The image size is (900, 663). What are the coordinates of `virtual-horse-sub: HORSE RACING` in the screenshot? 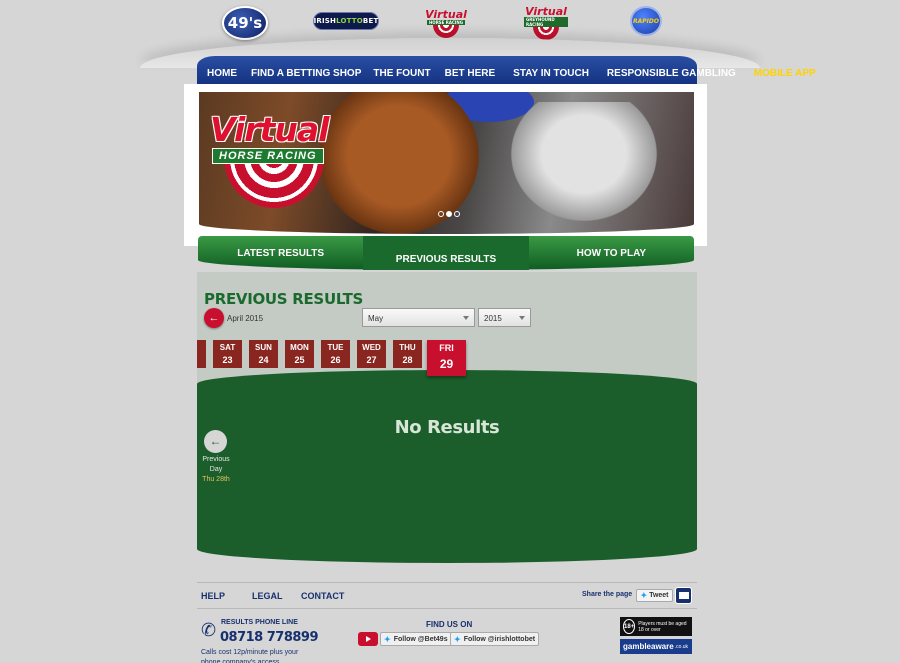 It's located at (446, 22).